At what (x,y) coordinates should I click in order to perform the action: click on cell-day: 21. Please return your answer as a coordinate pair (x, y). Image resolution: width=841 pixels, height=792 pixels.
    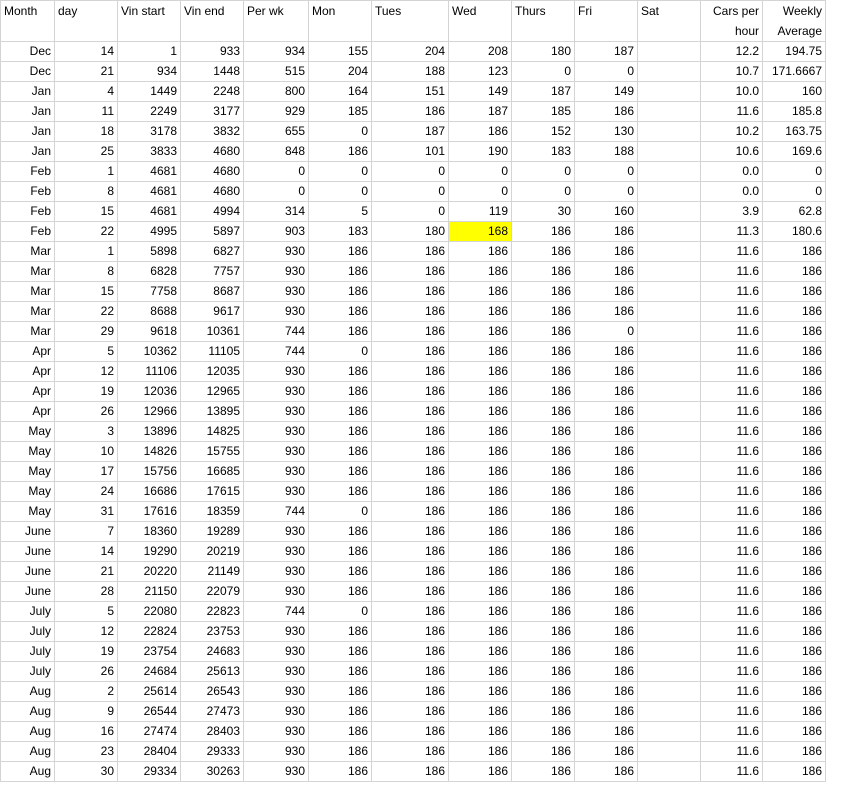
    Looking at the image, I should click on (86, 71).